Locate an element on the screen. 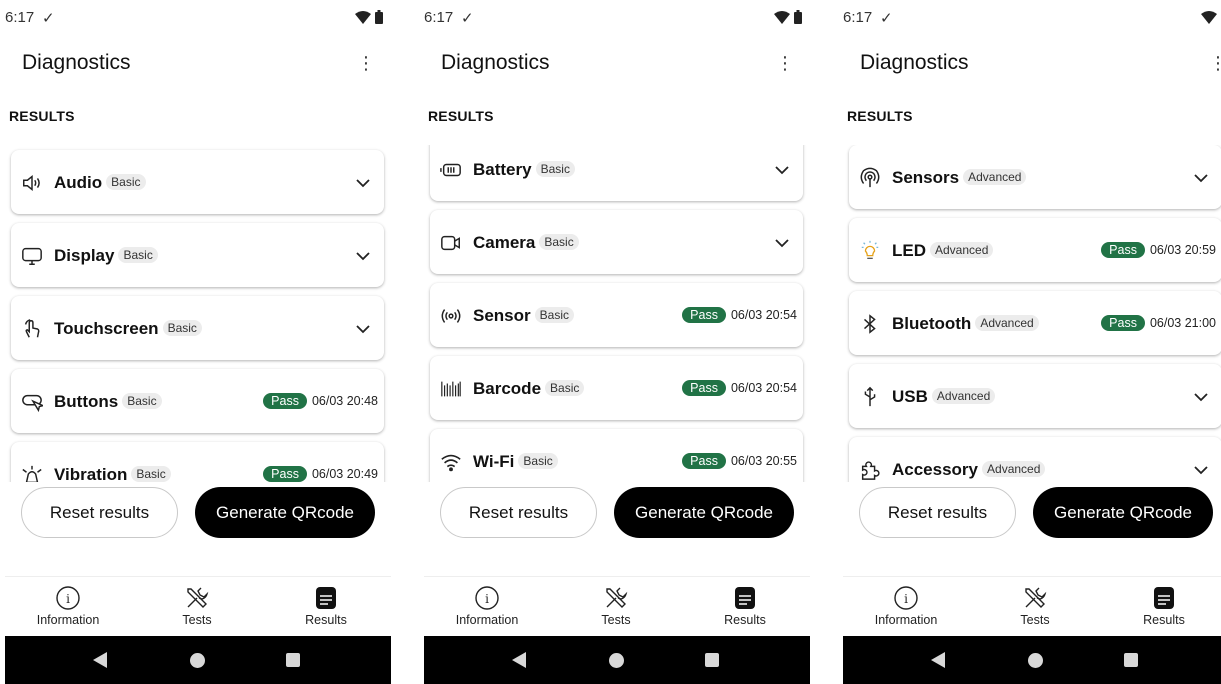 This screenshot has width=1221, height=684. battery-icon is located at coordinates (450, 170).